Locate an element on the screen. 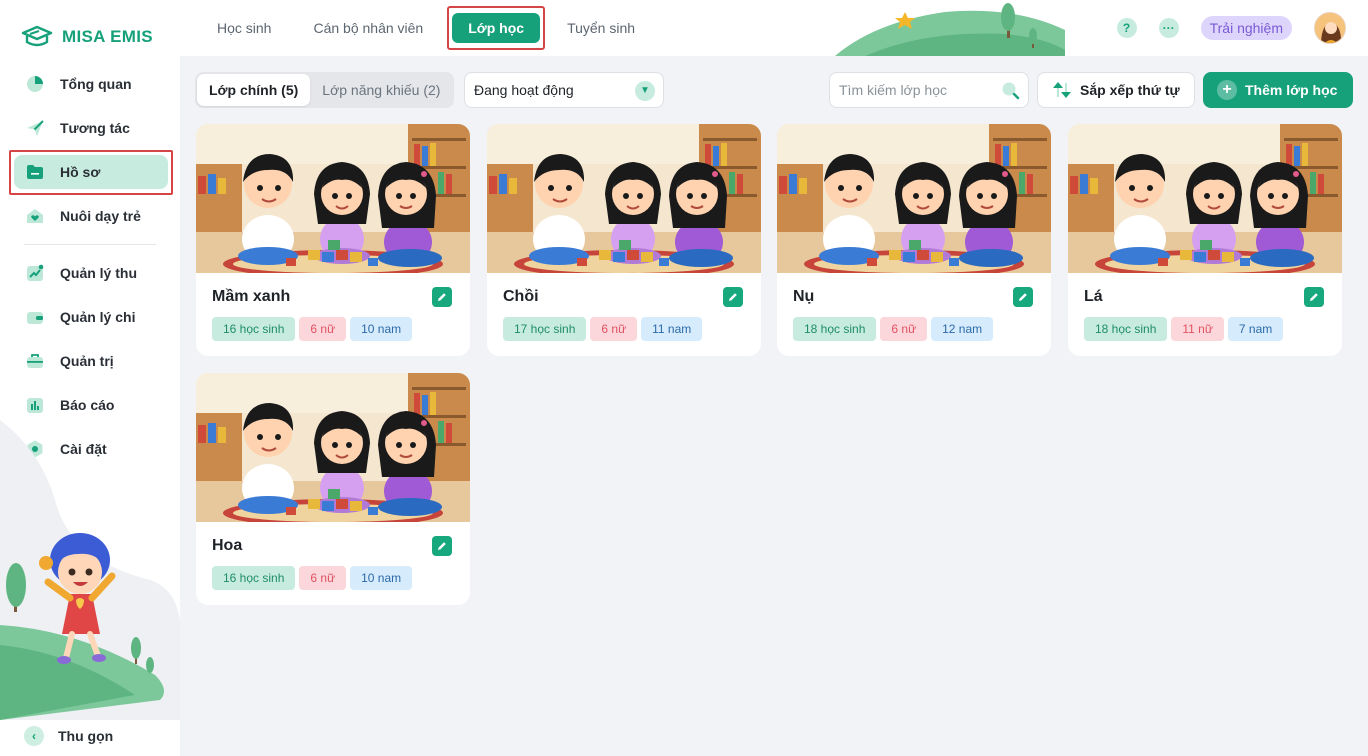 The height and width of the screenshot is (756, 1368). plus-icon: + is located at coordinates (1227, 90).